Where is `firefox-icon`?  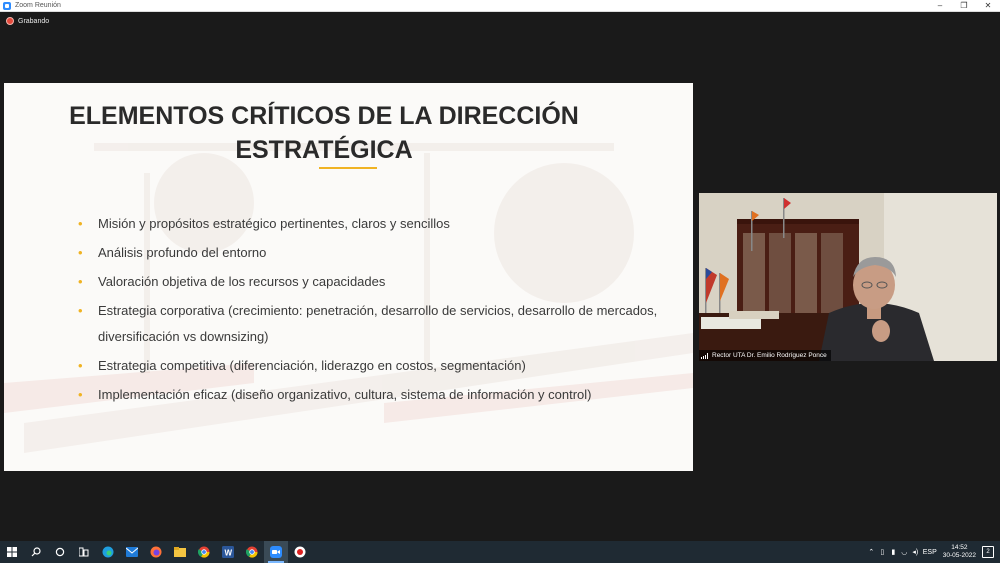
firefox-icon is located at coordinates (156, 552).